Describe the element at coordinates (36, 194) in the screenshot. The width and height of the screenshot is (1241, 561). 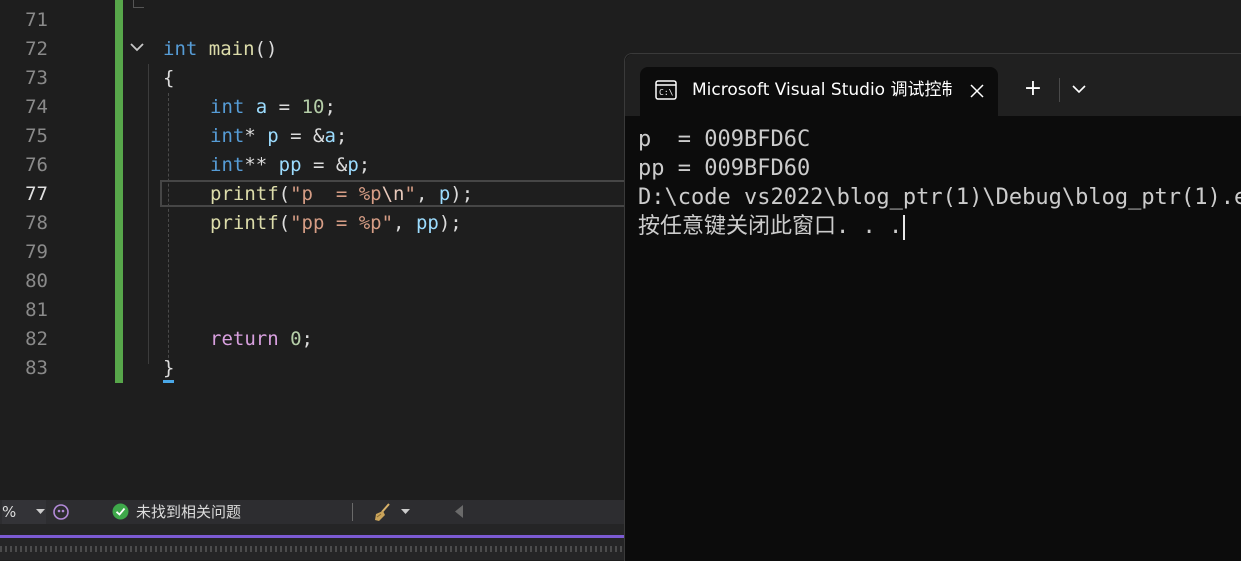
I see `line-number-current: 77` at that location.